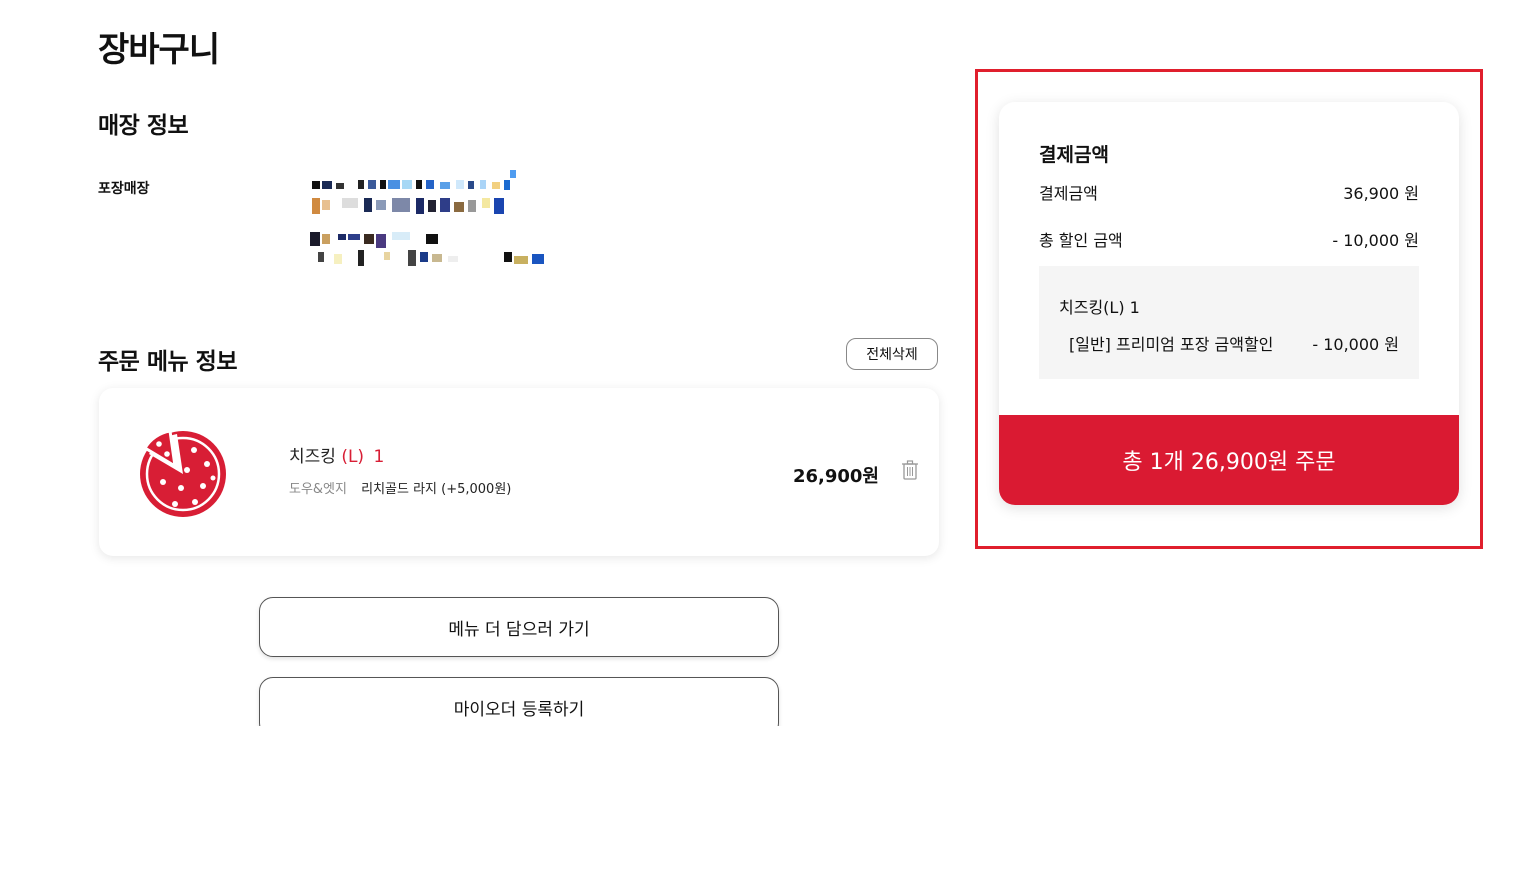 Image resolution: width=1531 pixels, height=874 pixels. I want to click on item-name-line: 치즈킹 (L) 1, so click(336, 454).